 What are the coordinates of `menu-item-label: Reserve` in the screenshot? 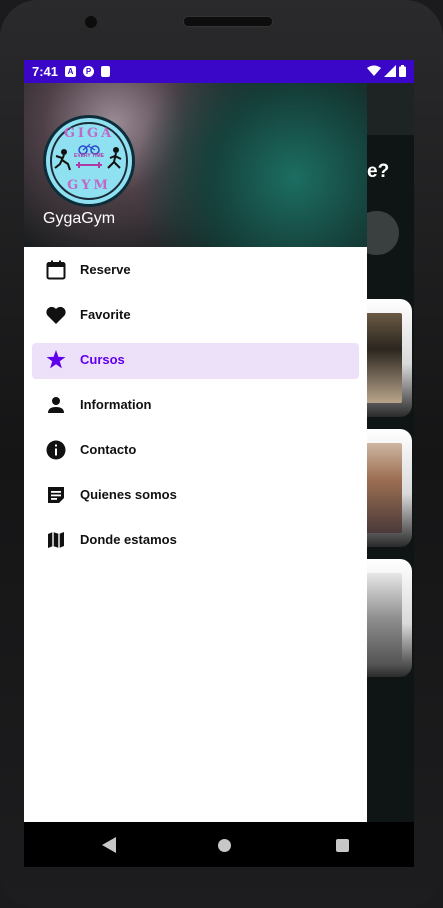 It's located at (105, 269).